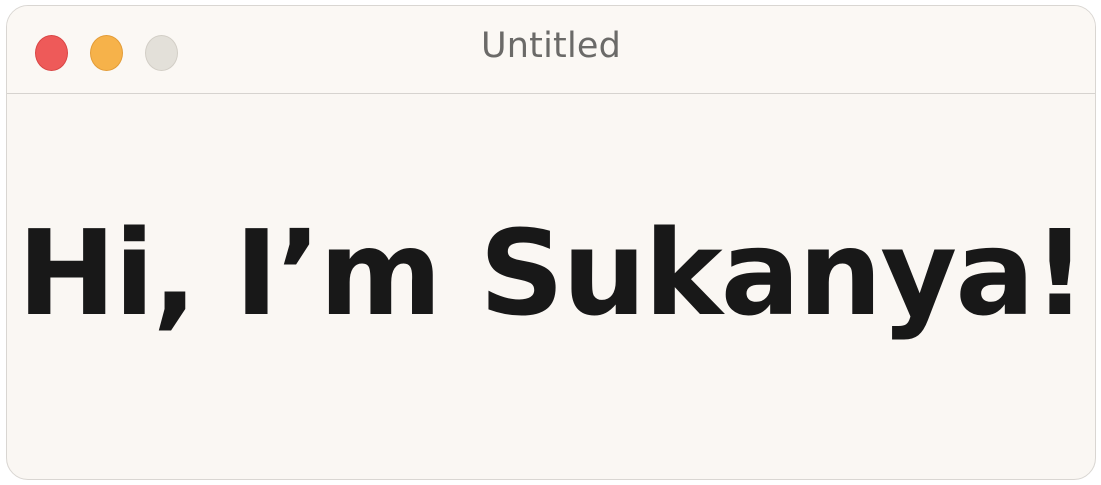  I want to click on window-title: Untitled, so click(551, 46).